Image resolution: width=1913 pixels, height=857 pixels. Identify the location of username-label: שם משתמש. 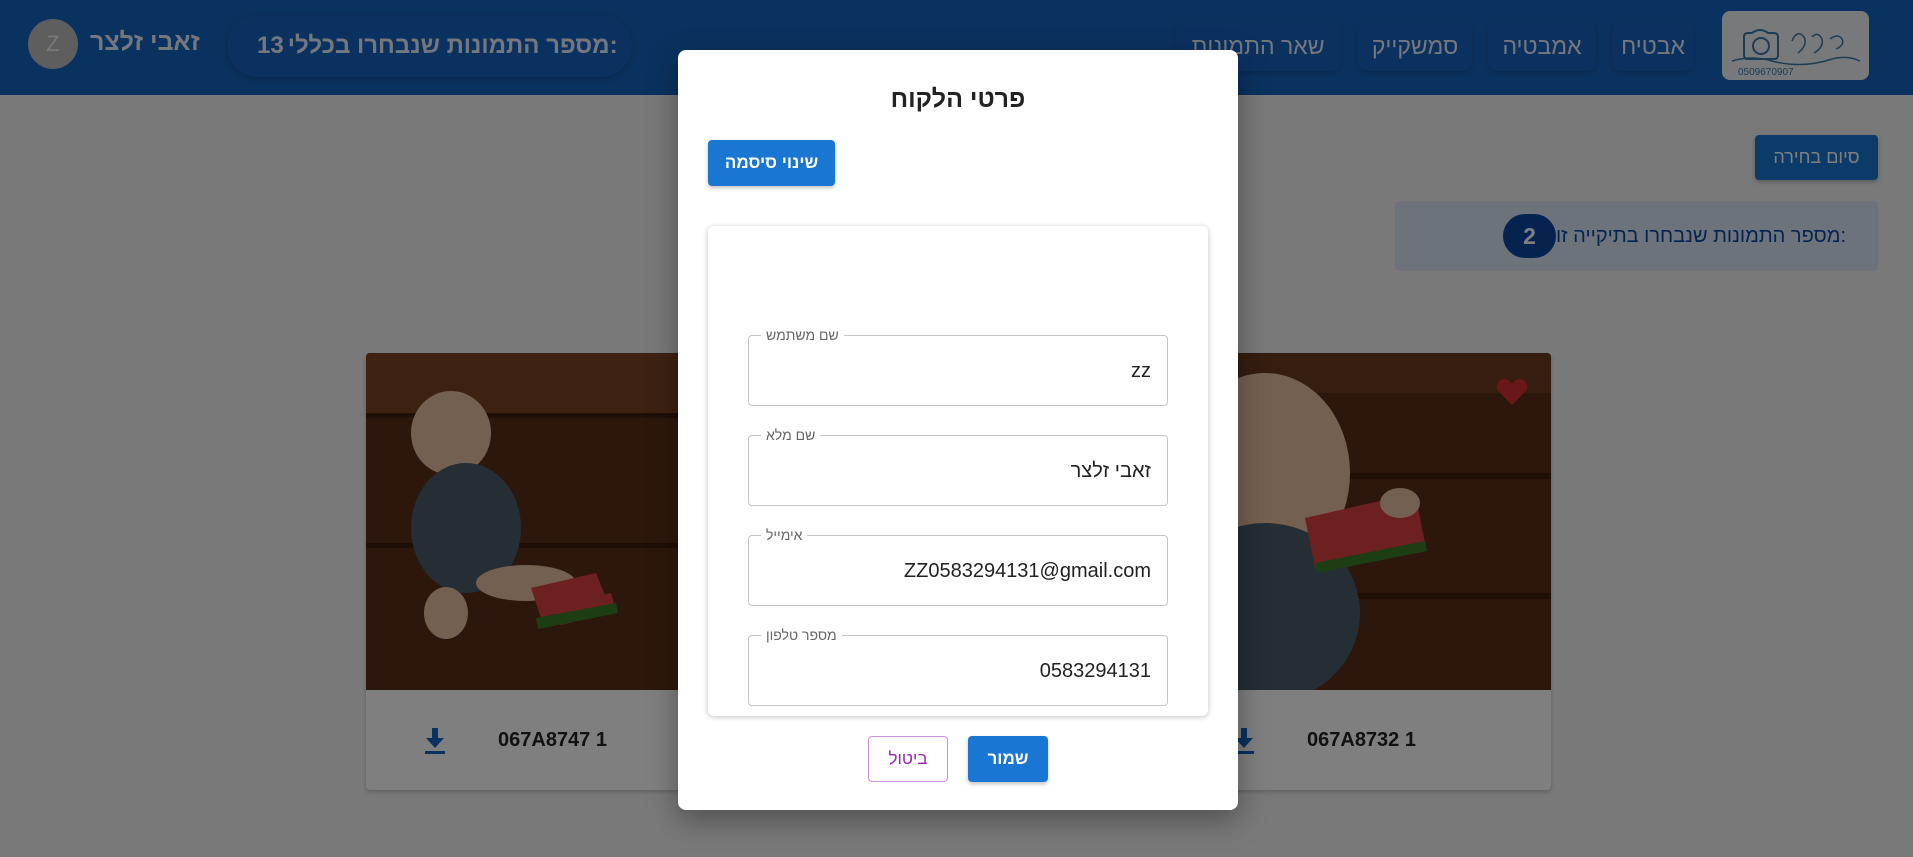
(802, 335).